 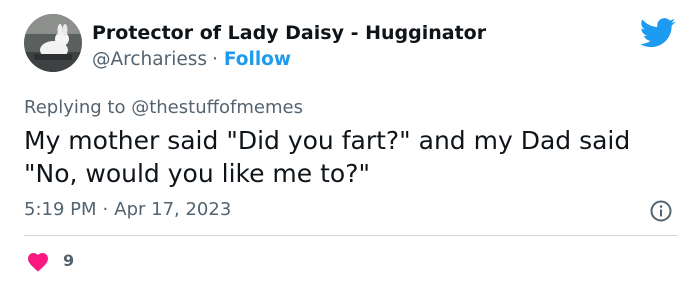 I want to click on like-count: 9, so click(x=69, y=260).